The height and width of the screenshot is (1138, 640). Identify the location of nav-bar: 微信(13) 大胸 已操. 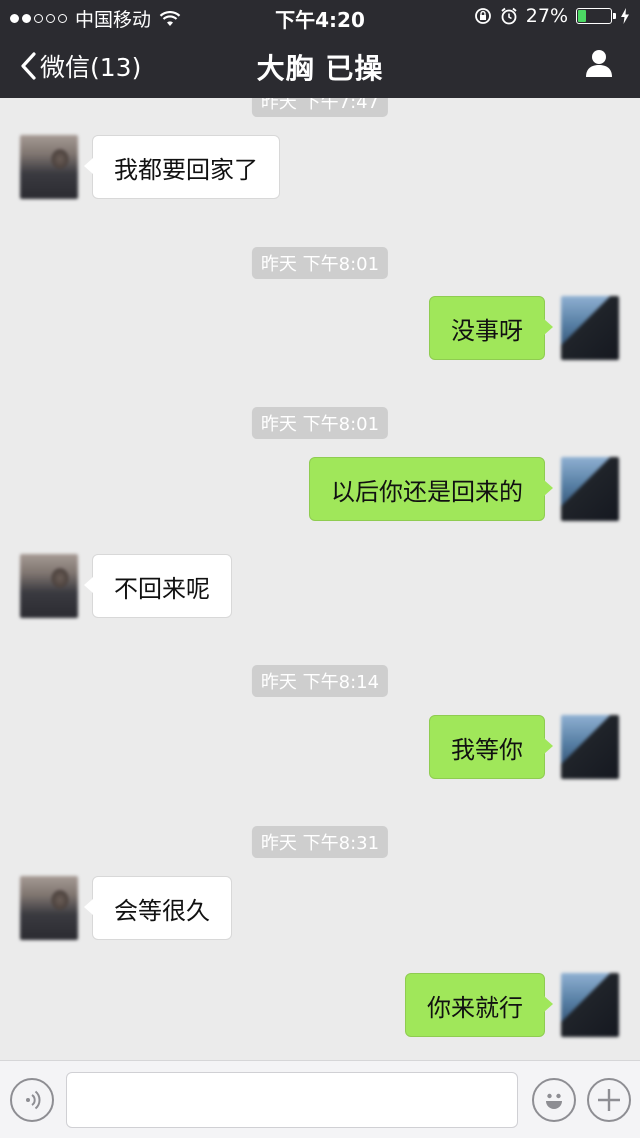
(320, 65).